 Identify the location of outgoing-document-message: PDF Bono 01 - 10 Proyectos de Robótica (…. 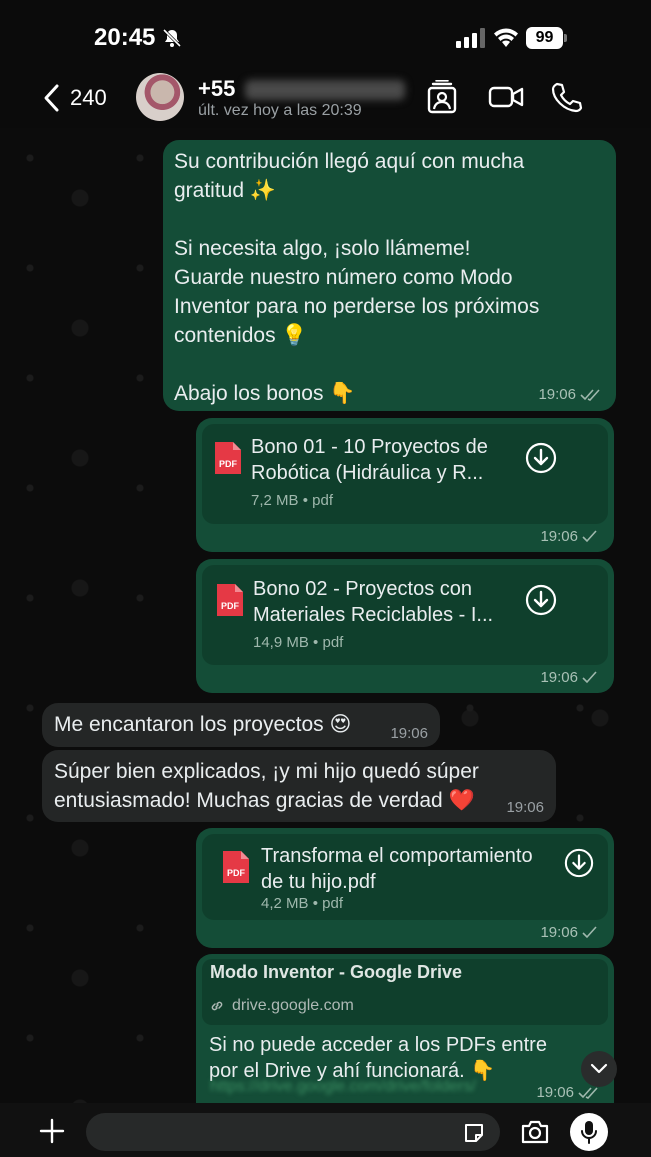
(405, 485).